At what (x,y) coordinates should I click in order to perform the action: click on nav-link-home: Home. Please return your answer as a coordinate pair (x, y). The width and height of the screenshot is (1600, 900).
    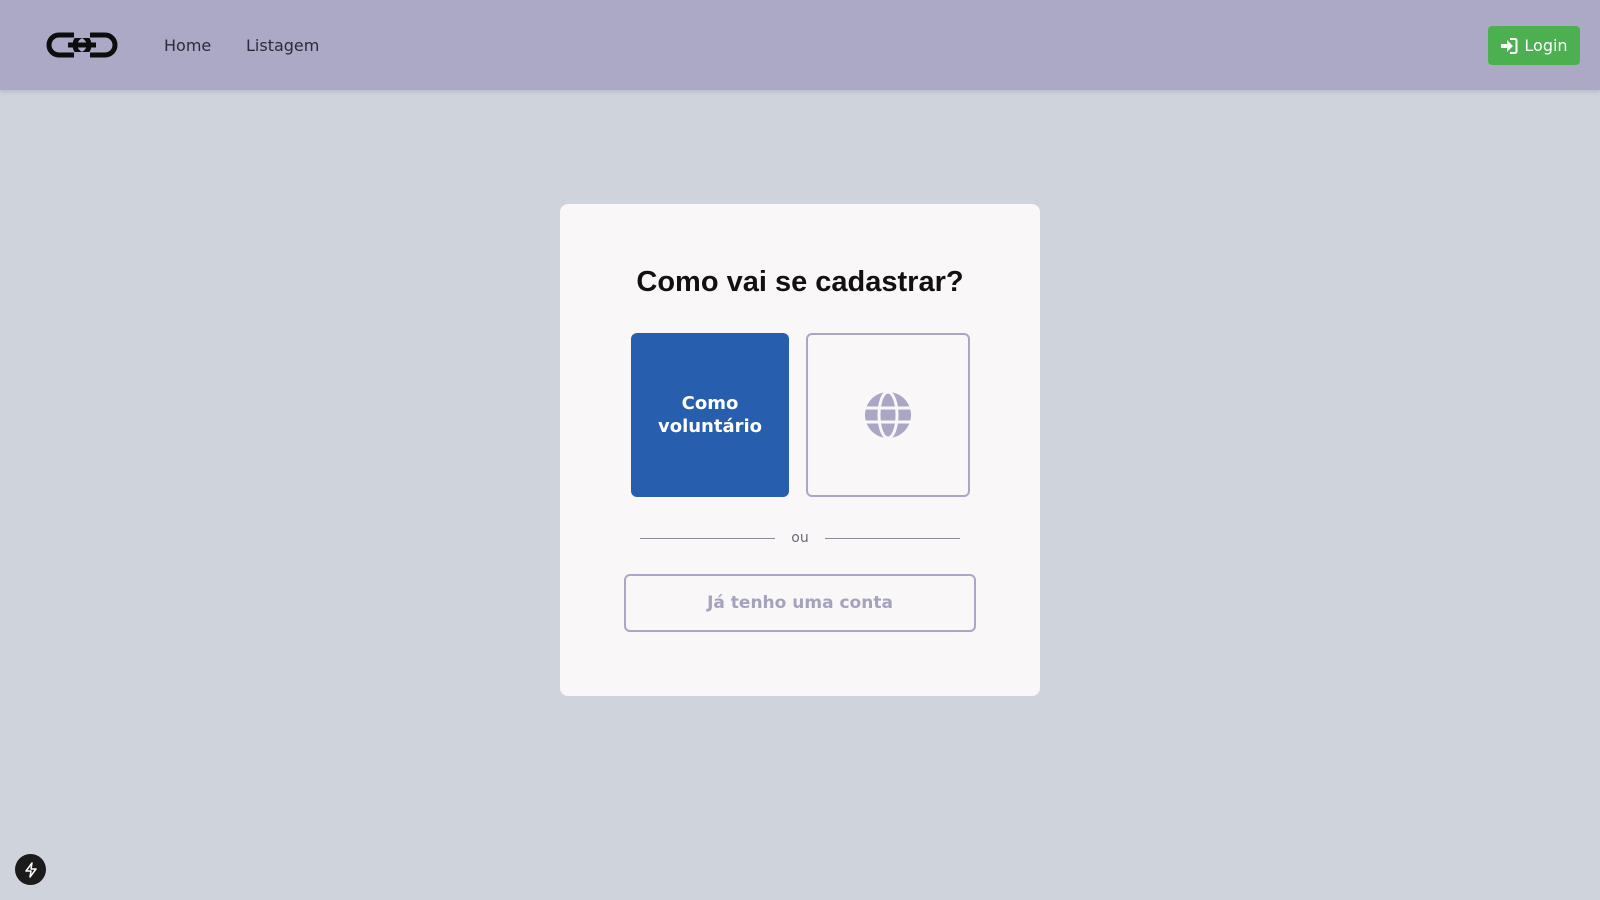
    Looking at the image, I should click on (187, 45).